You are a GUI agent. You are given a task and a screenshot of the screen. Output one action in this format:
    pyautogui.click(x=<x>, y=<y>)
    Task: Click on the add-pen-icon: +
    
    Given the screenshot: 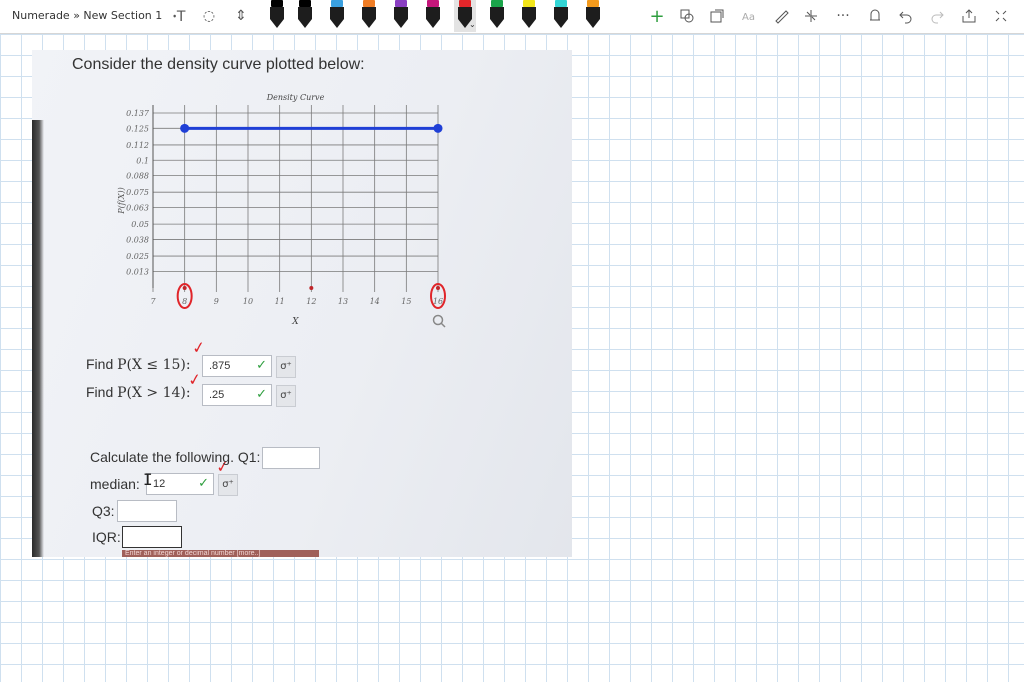 What is the action you would take?
    pyautogui.click(x=657, y=16)
    